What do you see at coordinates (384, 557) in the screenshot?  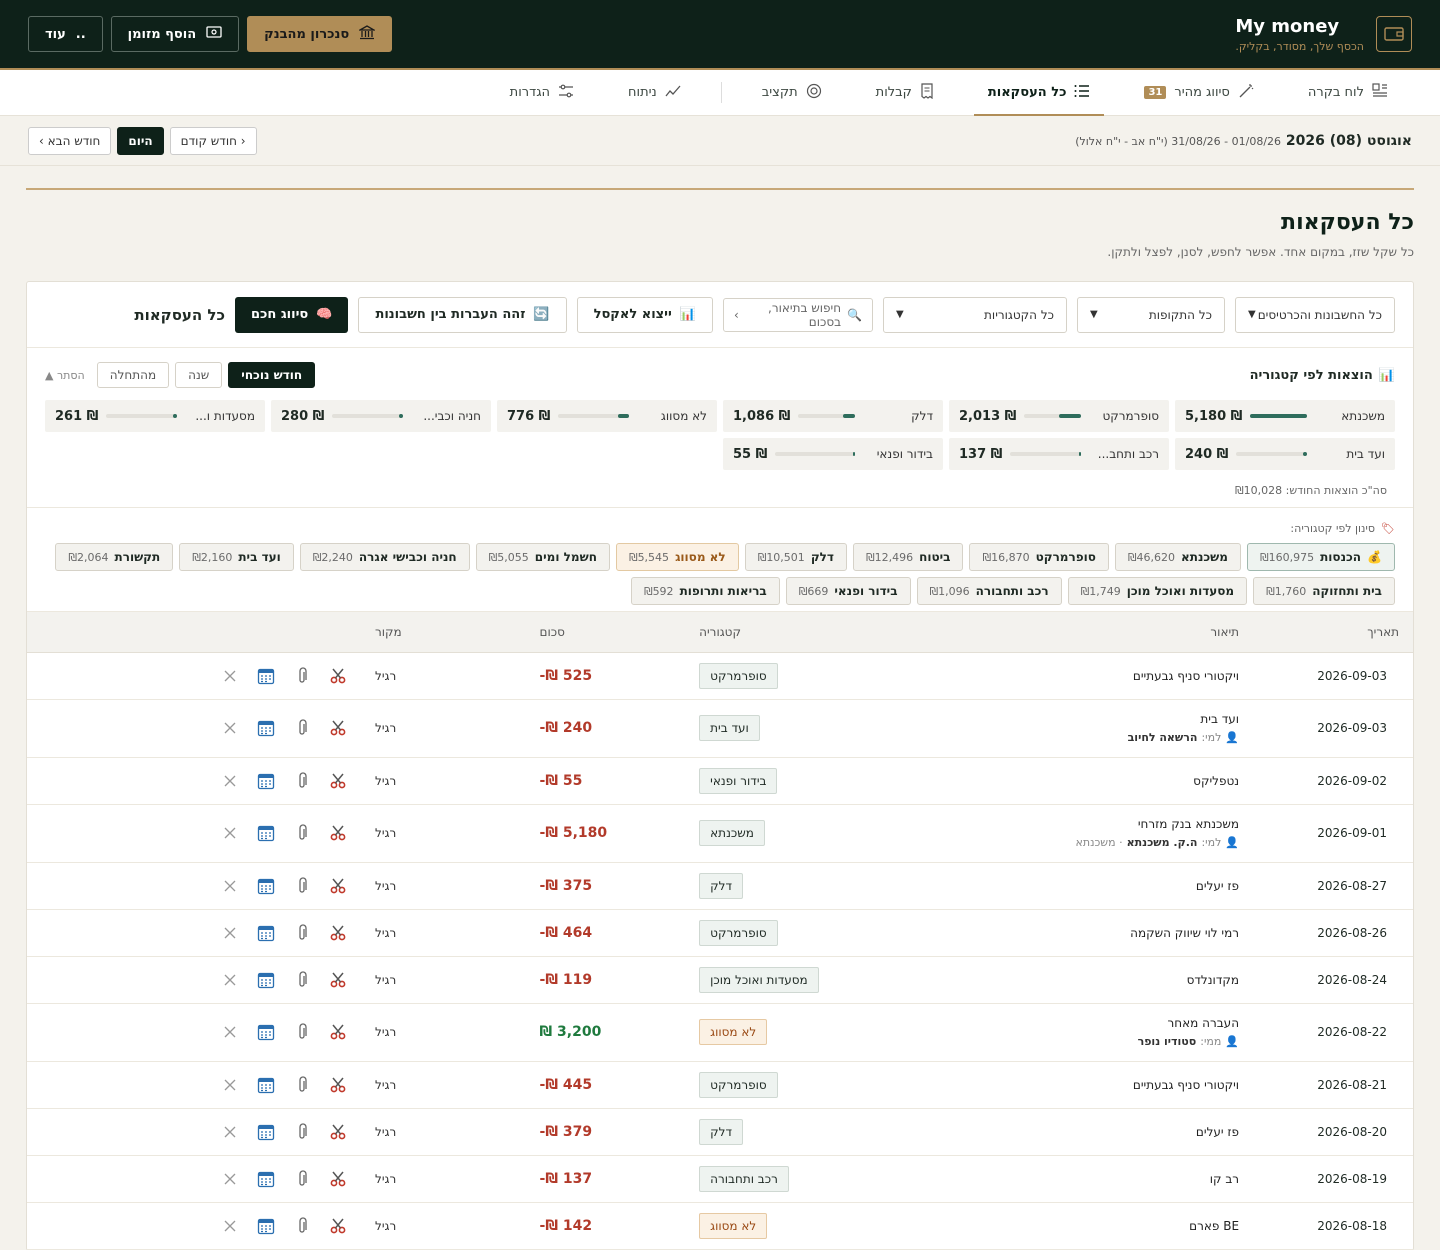 I see `category-chip: חניה וכבישי אגרה ₪2,240` at bounding box center [384, 557].